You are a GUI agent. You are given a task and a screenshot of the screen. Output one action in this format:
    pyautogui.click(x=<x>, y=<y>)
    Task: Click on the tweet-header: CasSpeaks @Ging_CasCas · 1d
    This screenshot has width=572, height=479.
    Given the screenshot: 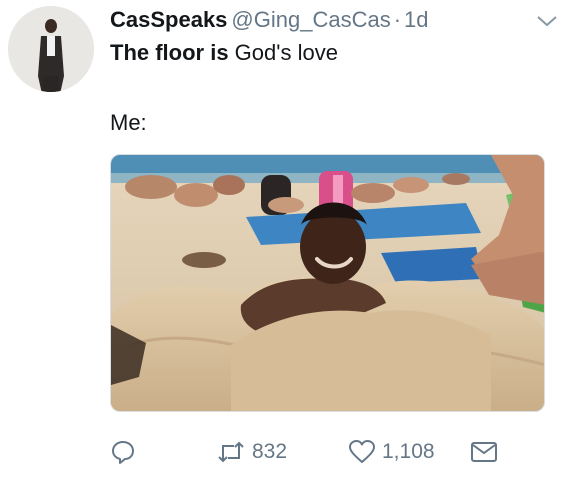 What is the action you would take?
    pyautogui.click(x=269, y=20)
    